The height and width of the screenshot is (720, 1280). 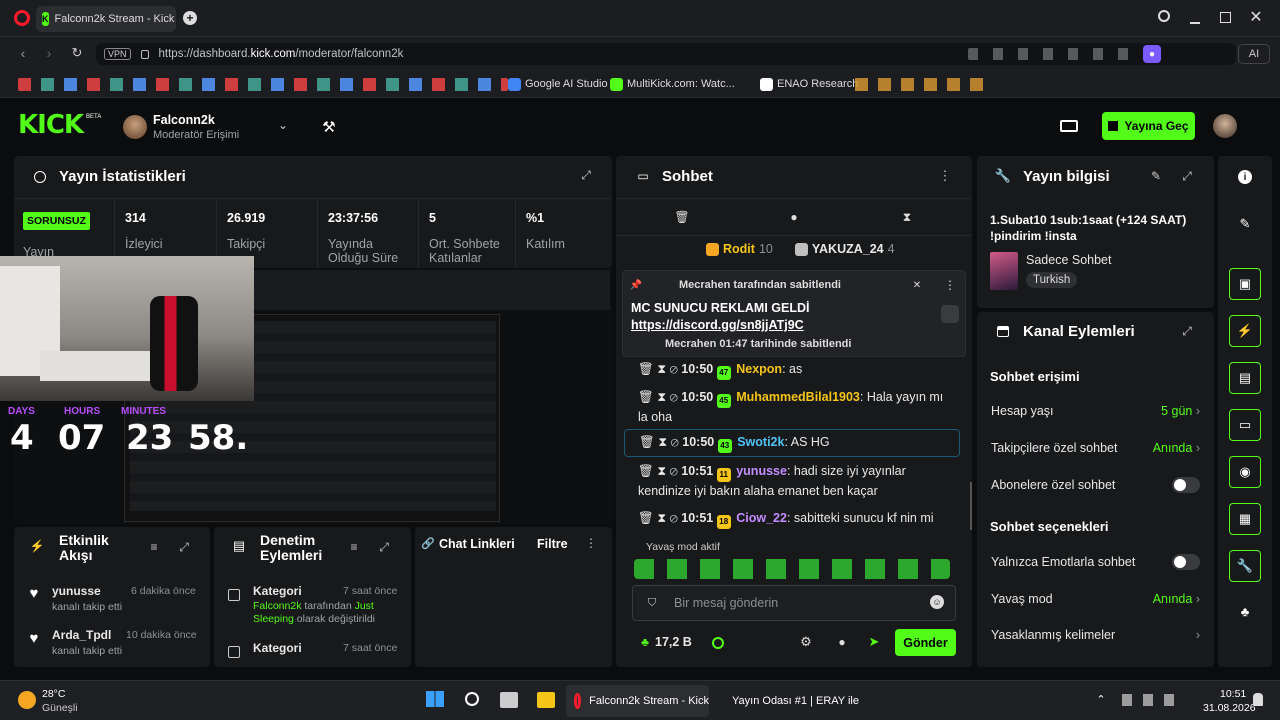 I want to click on send-button: Gönder, so click(x=925, y=642).